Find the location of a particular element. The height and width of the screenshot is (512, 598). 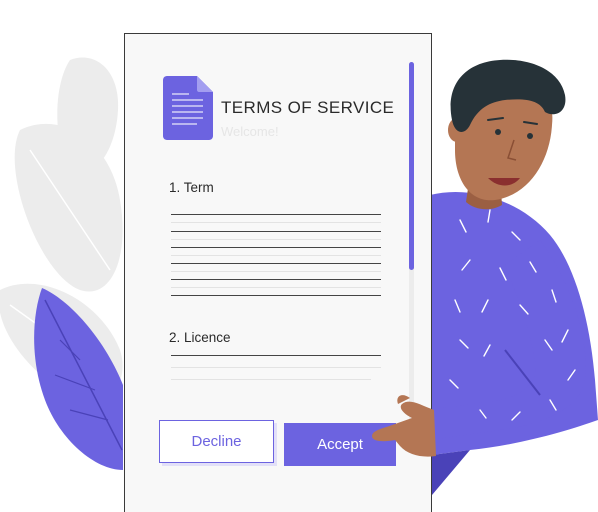

page-subtitle: Welcome! is located at coordinates (250, 131).